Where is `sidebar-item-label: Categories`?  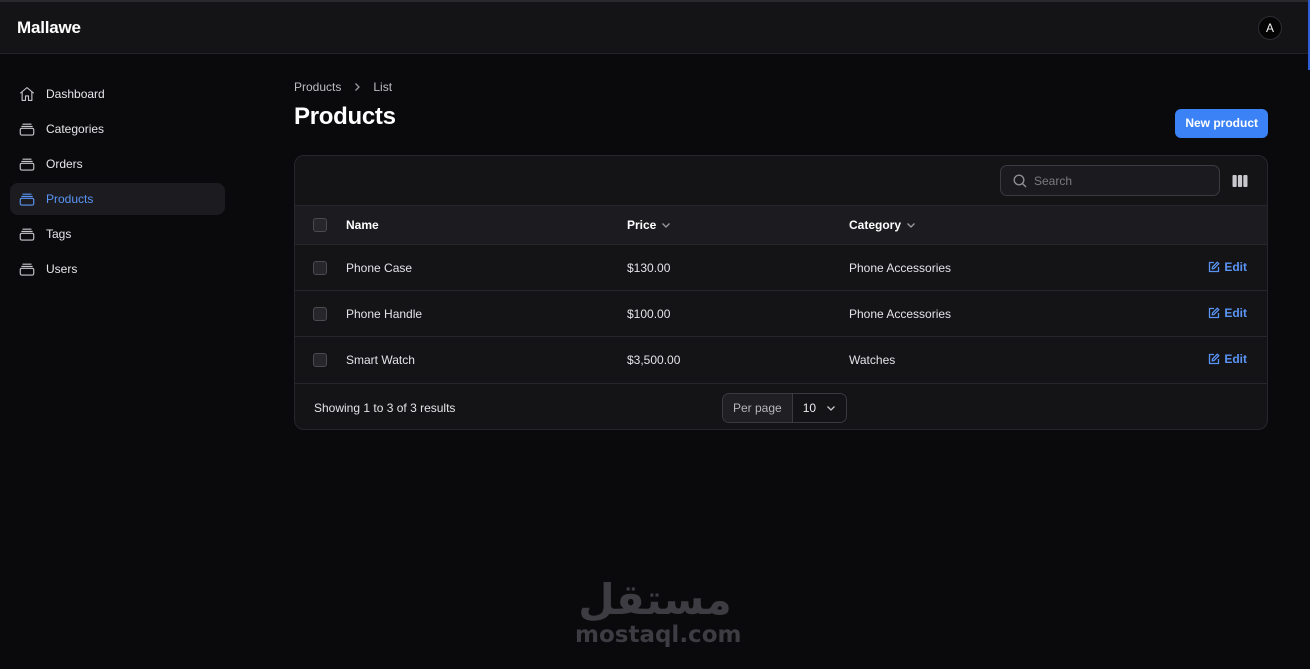 sidebar-item-label: Categories is located at coordinates (75, 129).